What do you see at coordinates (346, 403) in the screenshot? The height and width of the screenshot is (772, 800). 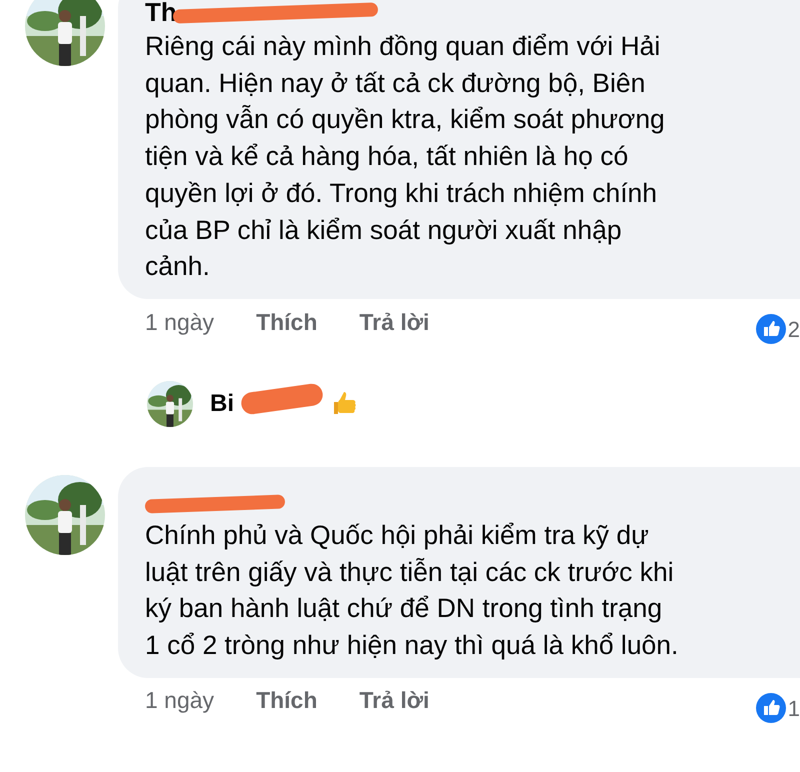 I see `thumbs-up-icon` at bounding box center [346, 403].